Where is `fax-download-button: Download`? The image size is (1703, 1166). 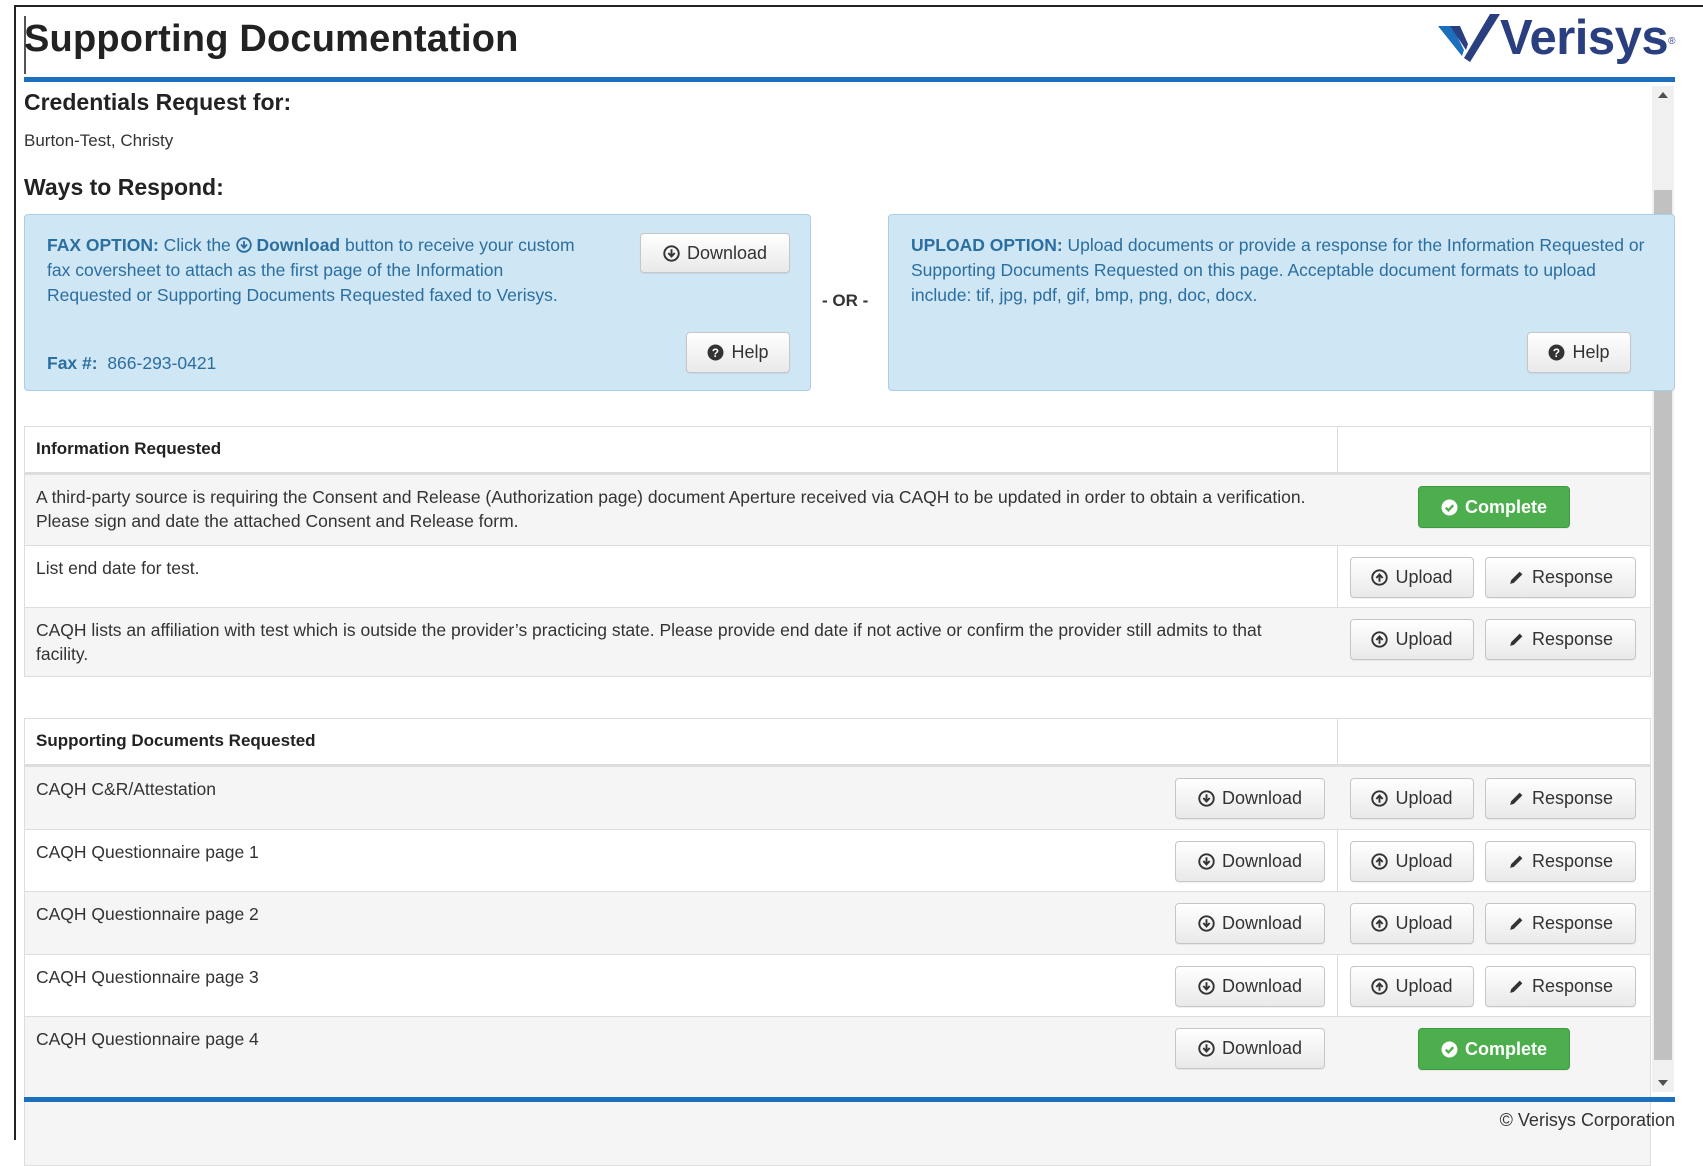
fax-download-button: Download is located at coordinates (715, 253).